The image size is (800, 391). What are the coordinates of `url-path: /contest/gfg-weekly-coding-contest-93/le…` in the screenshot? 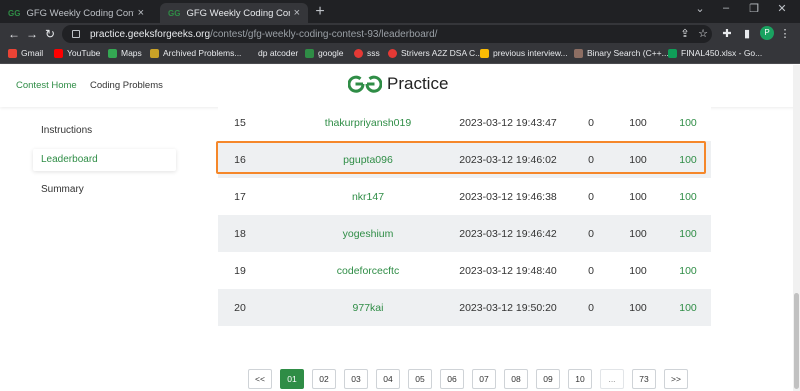 It's located at (324, 34).